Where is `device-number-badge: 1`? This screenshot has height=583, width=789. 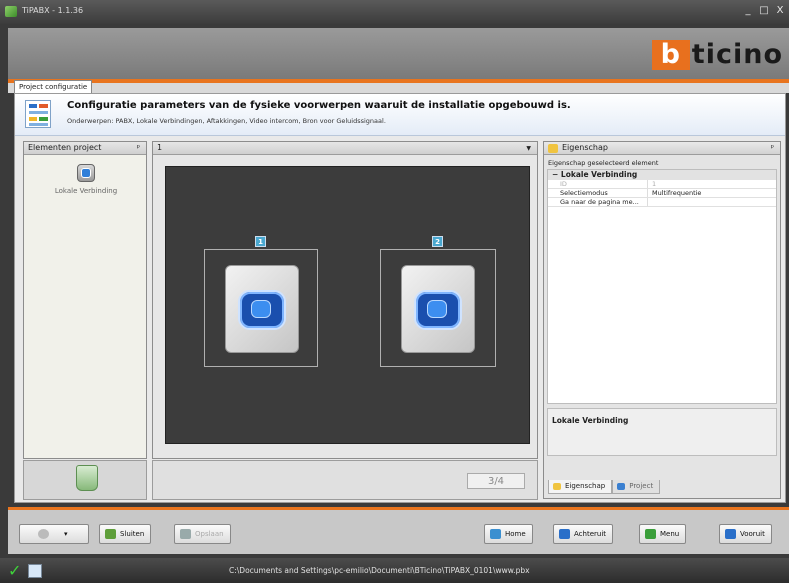
device-number-badge: 1 is located at coordinates (260, 241).